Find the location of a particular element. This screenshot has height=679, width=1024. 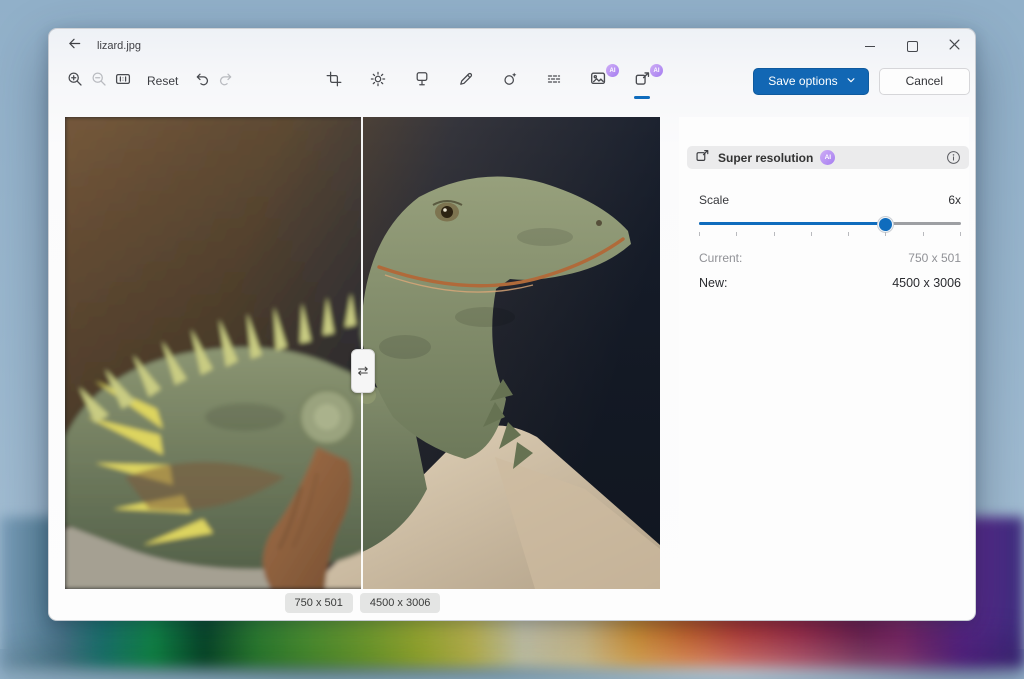

redo-icon is located at coordinates (226, 81).